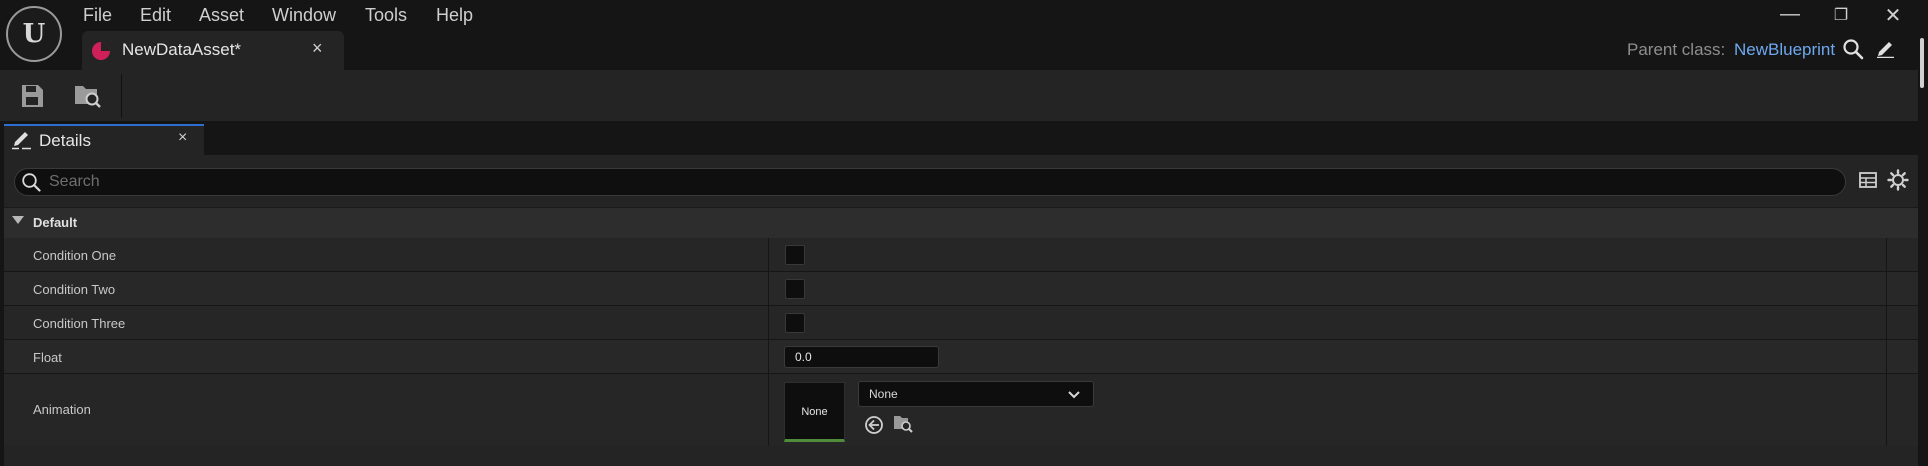 Image resolution: width=1928 pixels, height=466 pixels. I want to click on details-pencil-icon, so click(22, 142).